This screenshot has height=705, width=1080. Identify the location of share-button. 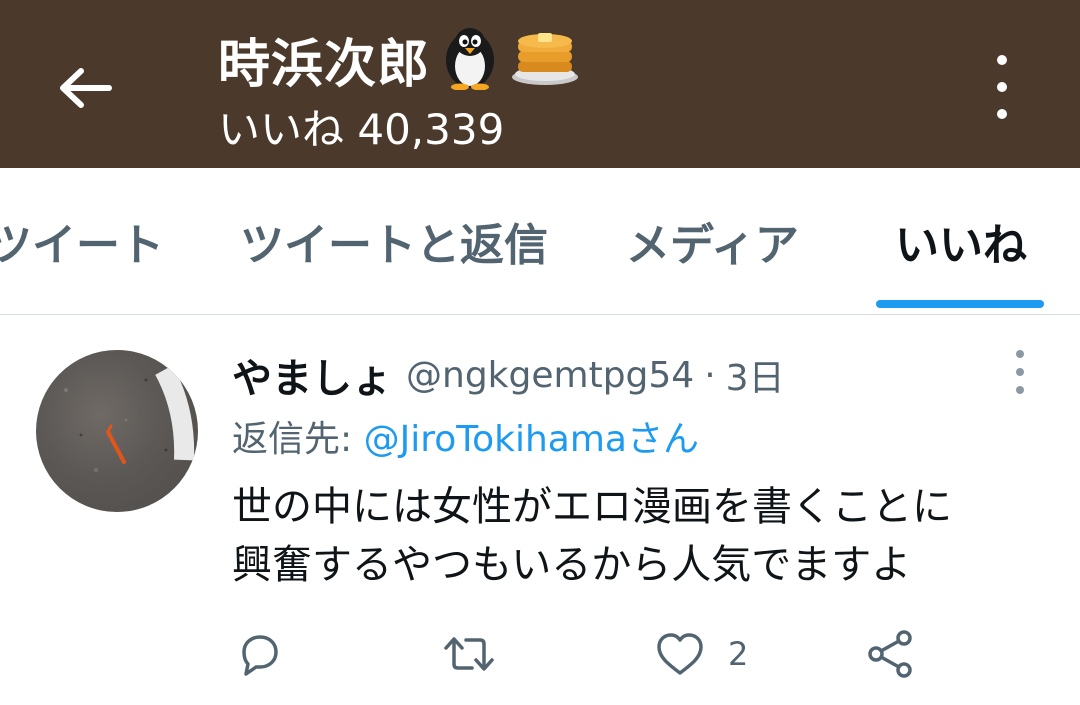
(892, 654).